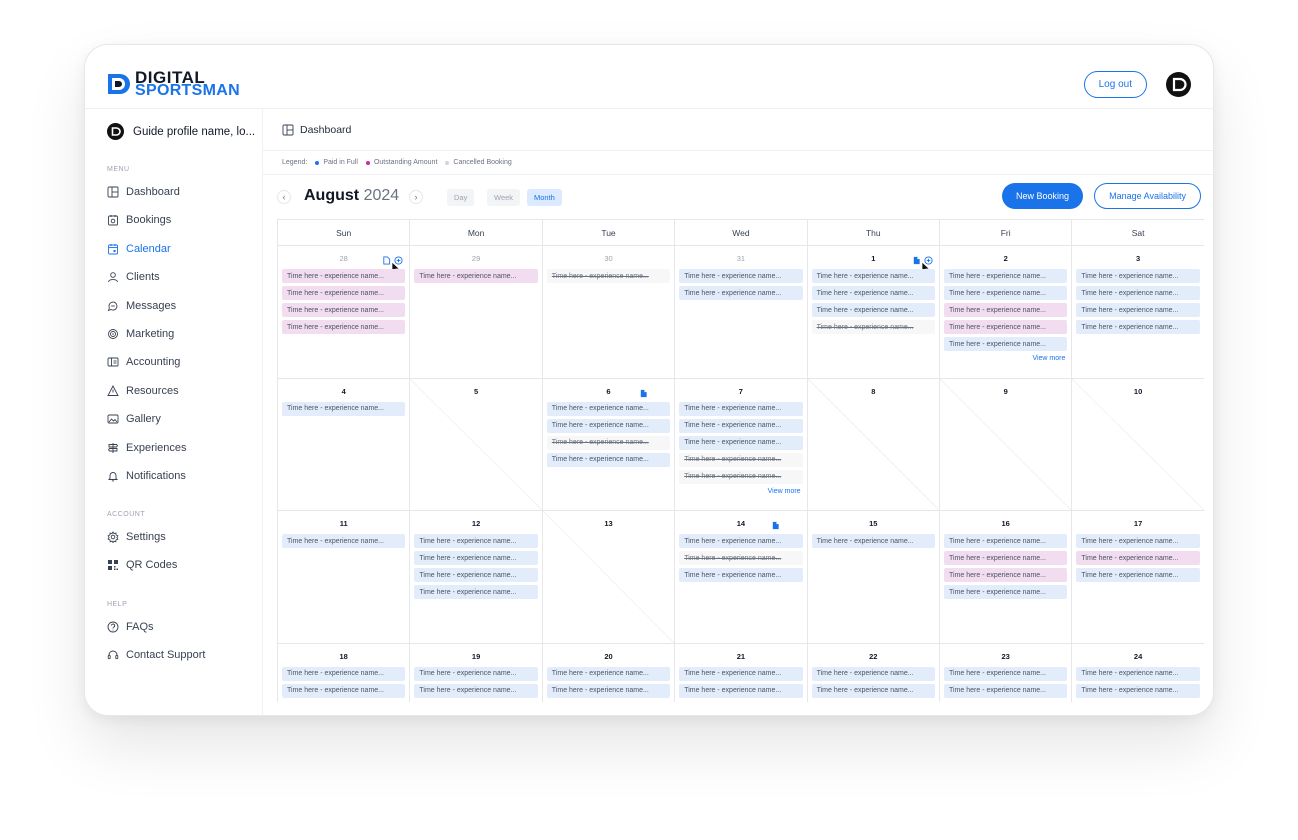  What do you see at coordinates (136, 537) in the screenshot?
I see `sidebar-item-settings: Settings` at bounding box center [136, 537].